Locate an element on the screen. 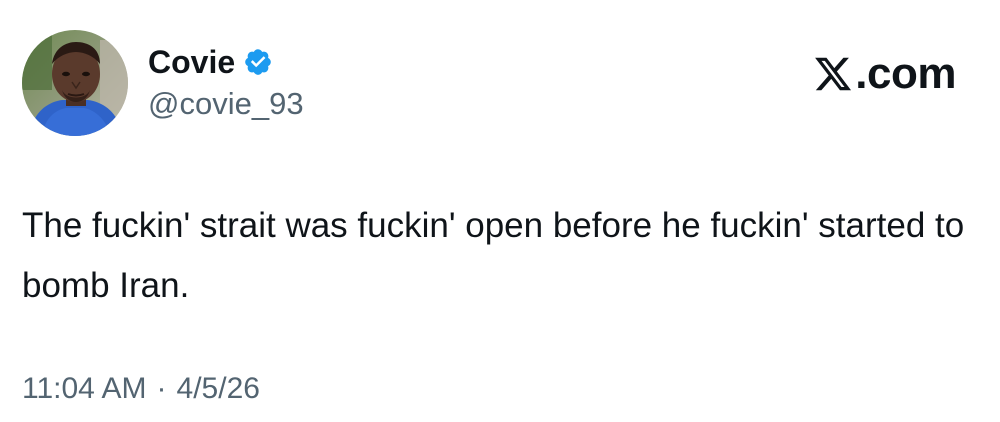 This screenshot has height=422, width=1000. tweet-date: 4/5/26 is located at coordinates (218, 389).